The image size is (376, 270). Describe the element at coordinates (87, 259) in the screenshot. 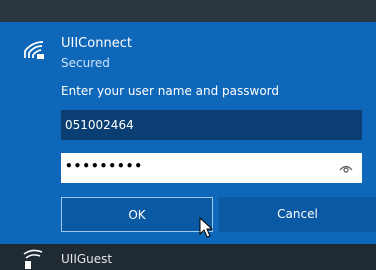

I see `network-name: UIIGuest` at that location.